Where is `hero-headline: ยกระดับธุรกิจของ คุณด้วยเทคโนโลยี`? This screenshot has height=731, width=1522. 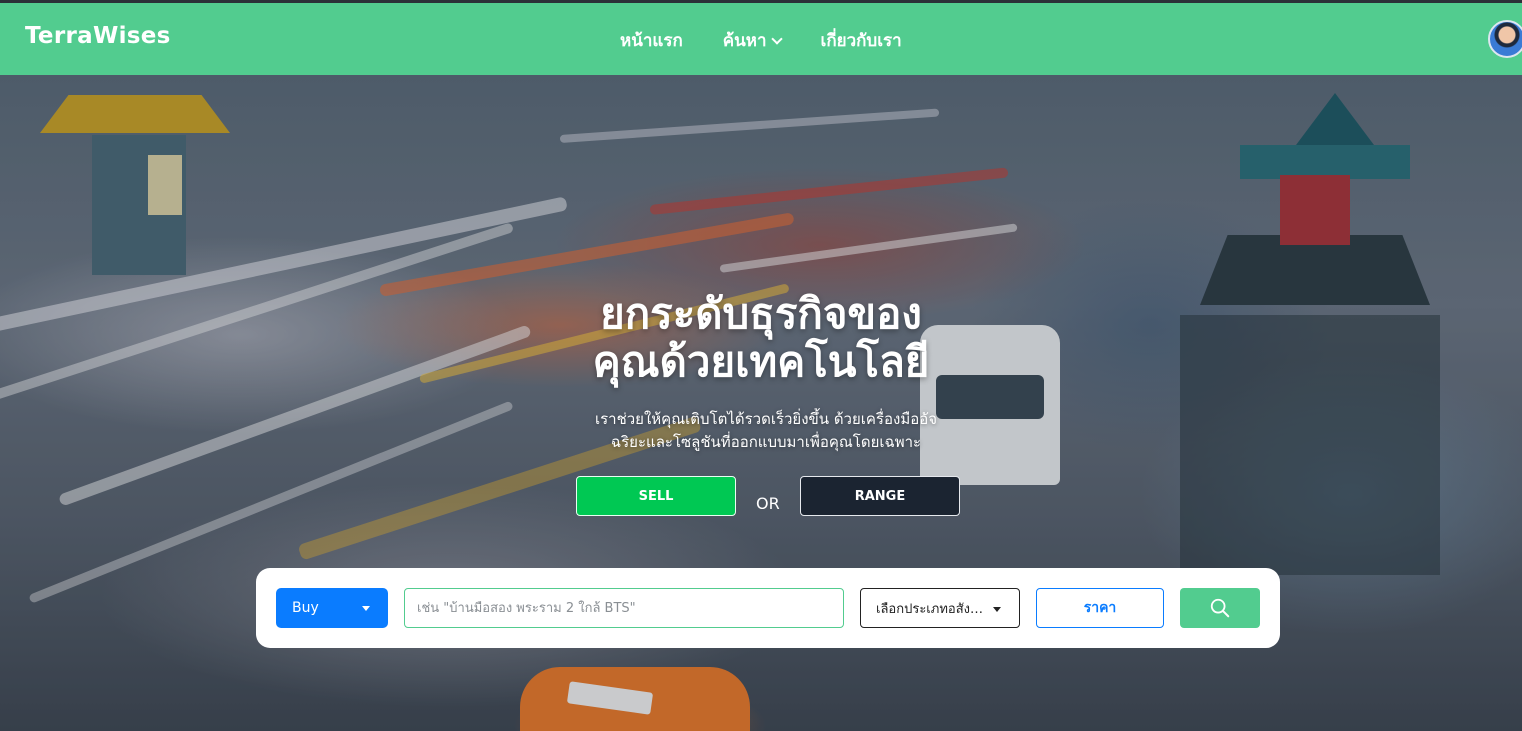
hero-headline: ยกระดับธุรกิจของ คุณด้วยเทคโนโลยี is located at coordinates (761, 338).